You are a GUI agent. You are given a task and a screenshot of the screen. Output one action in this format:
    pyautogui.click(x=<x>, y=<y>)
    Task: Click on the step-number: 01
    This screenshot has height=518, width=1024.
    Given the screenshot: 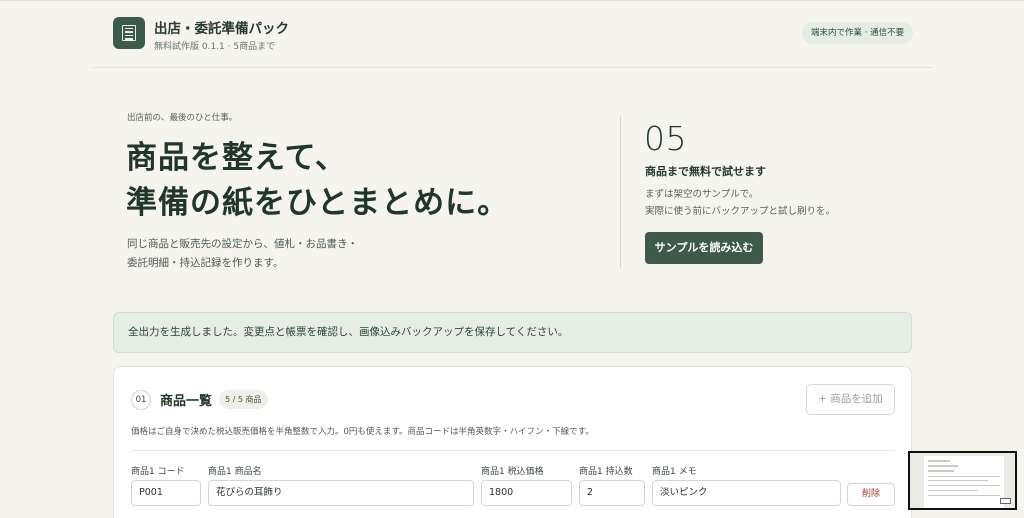 What is the action you would take?
    pyautogui.click(x=141, y=400)
    